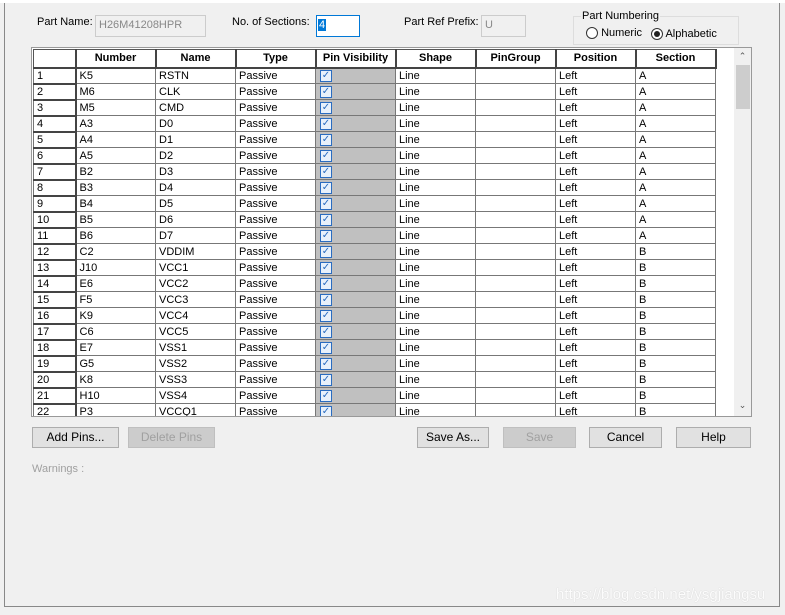  Describe the element at coordinates (374, 409) in the screenshot. I see `table-row: 22 P3 VCCQ1 Passive ✓ Line Left B` at that location.